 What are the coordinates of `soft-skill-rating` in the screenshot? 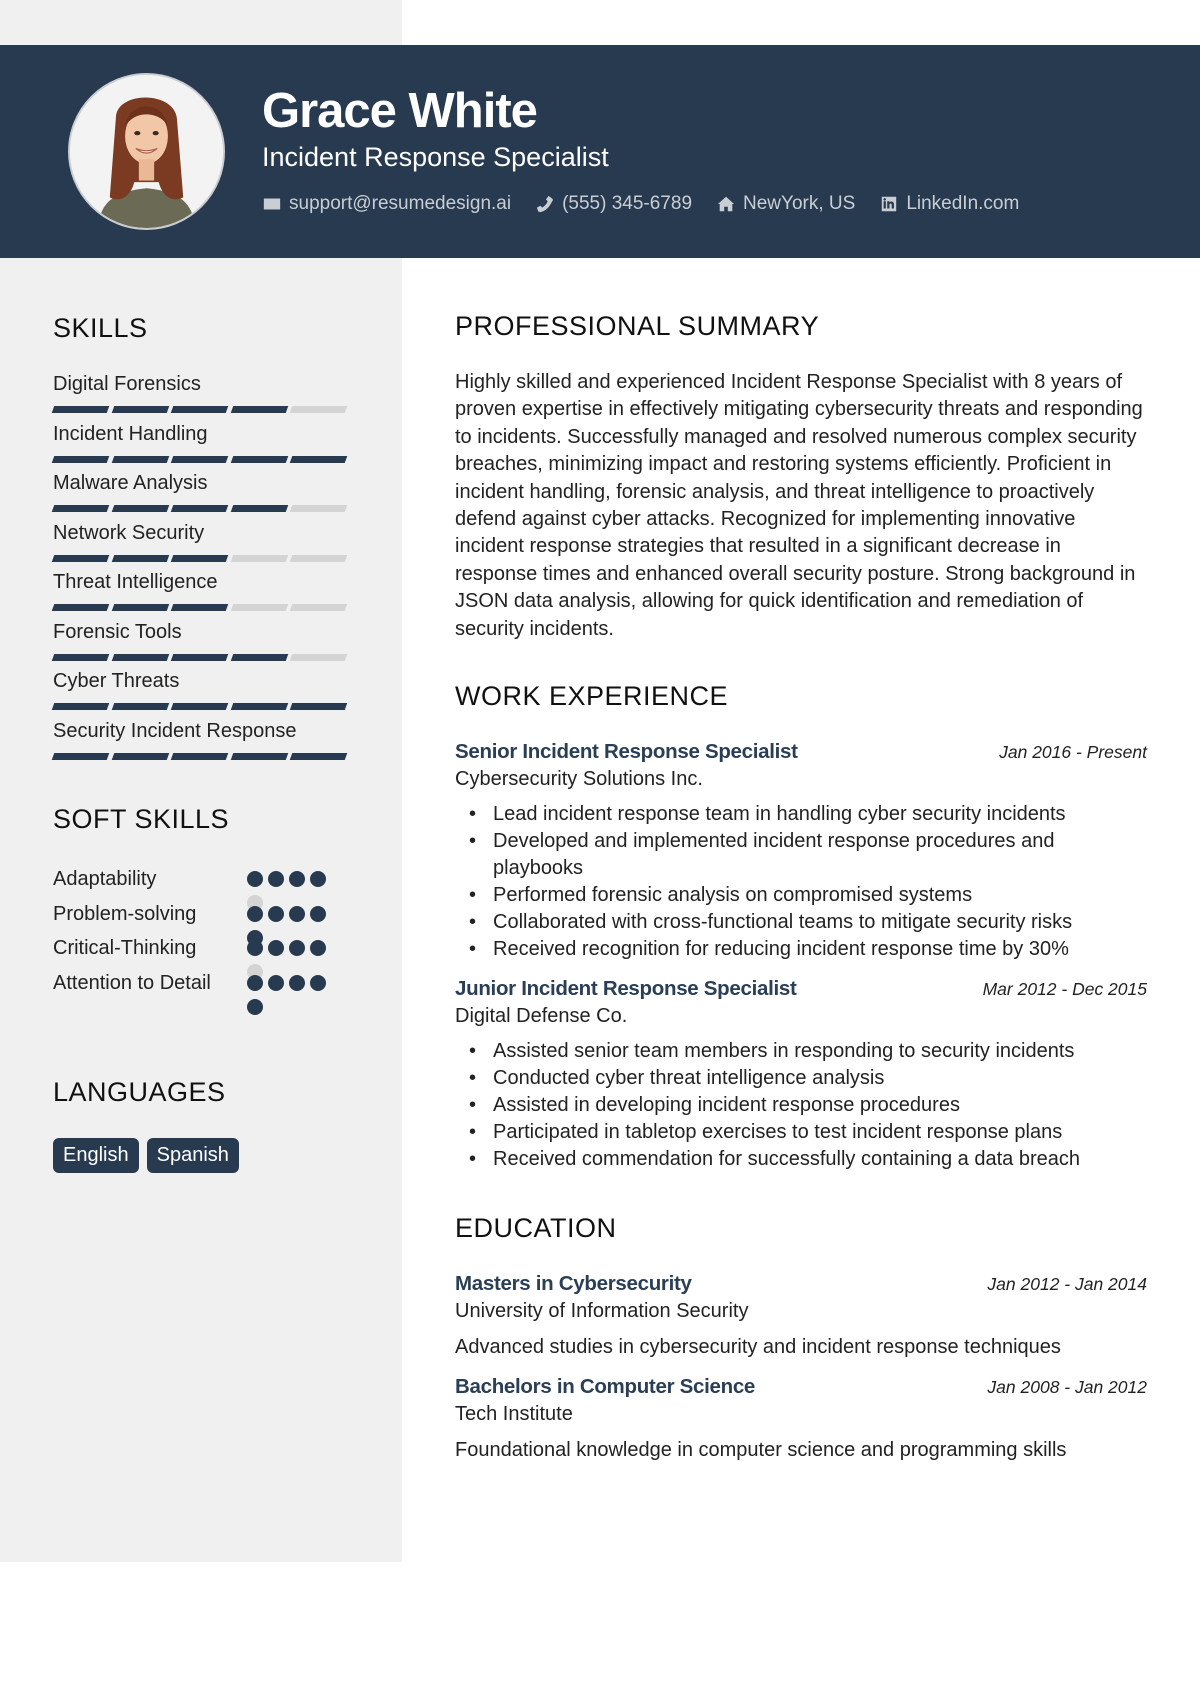 It's located at (294, 998).